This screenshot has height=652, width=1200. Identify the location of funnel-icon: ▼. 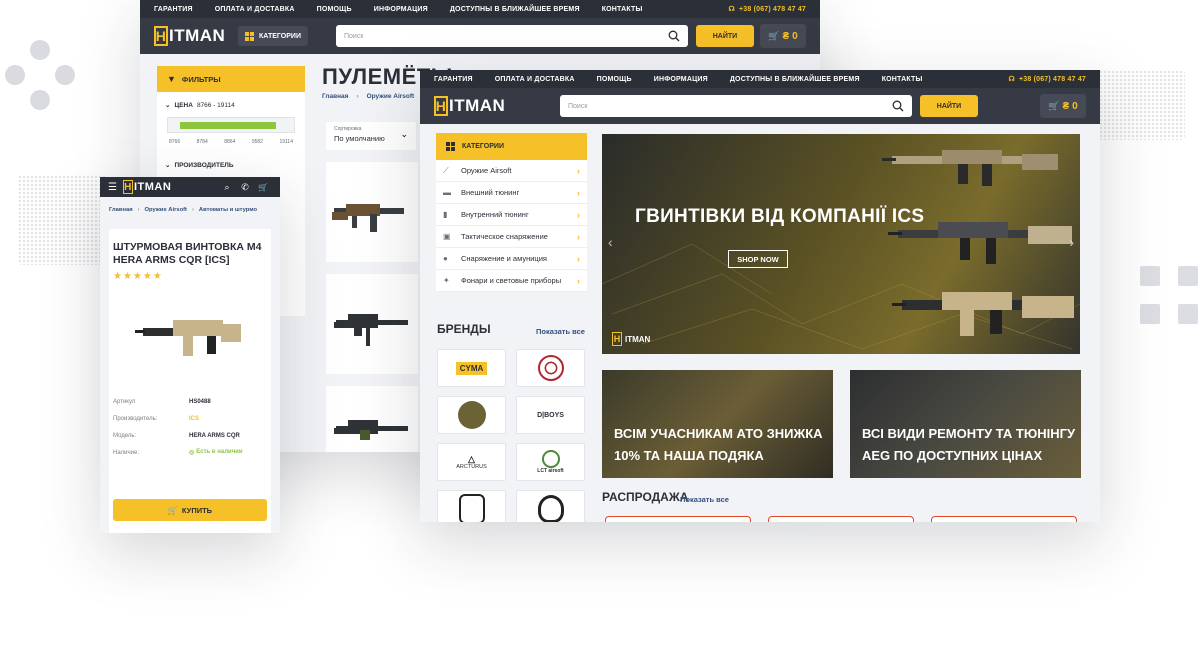
(171, 79).